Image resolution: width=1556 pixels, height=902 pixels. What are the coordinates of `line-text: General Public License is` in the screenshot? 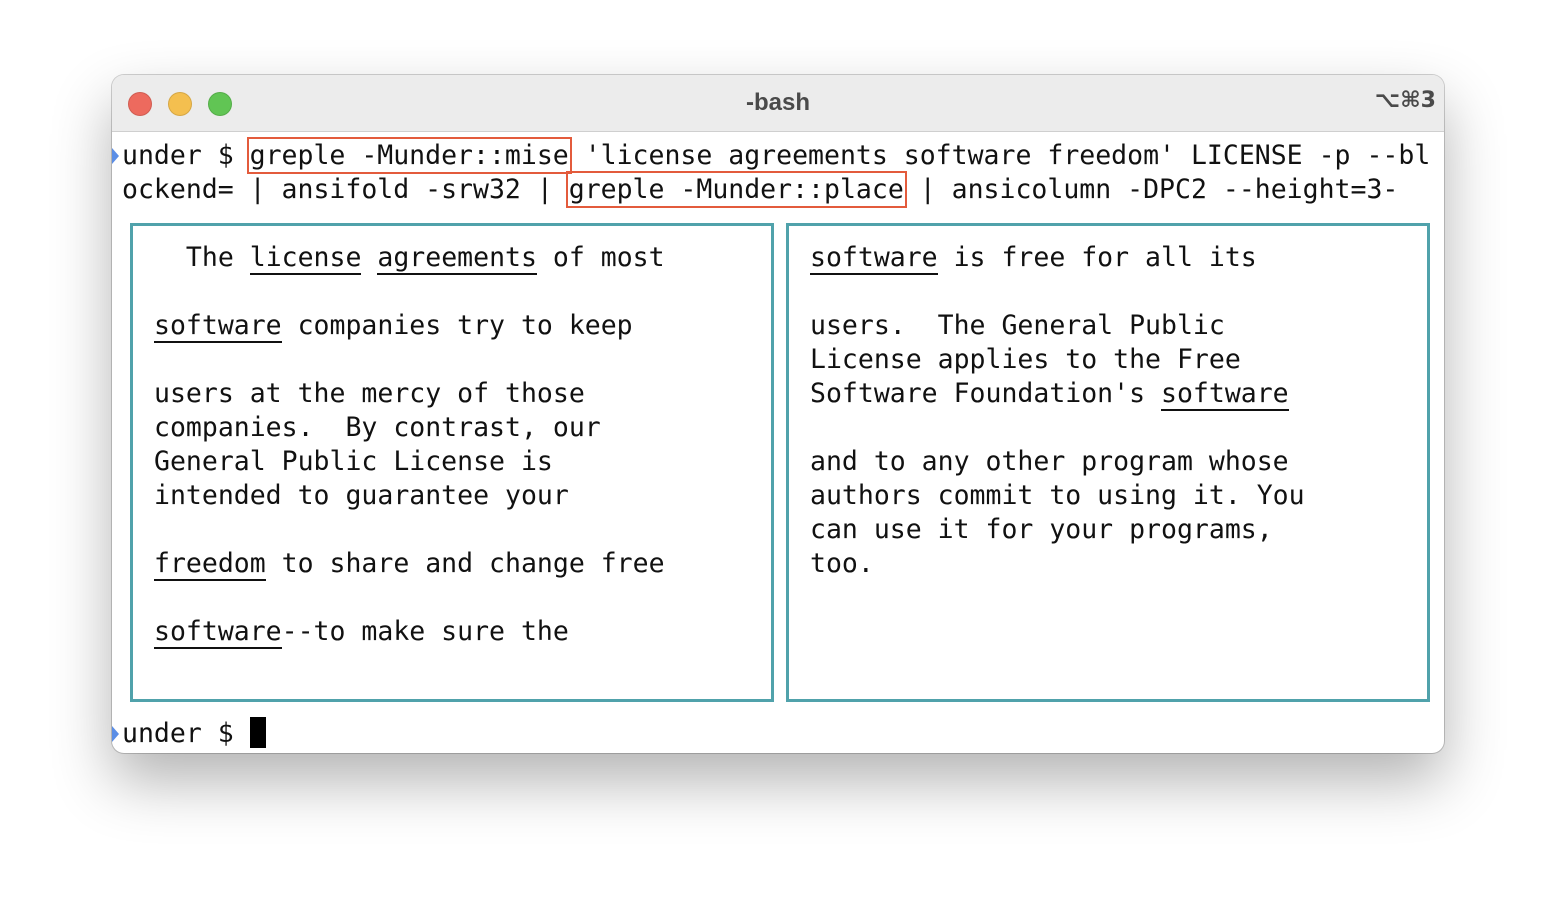 It's located at (353, 461).